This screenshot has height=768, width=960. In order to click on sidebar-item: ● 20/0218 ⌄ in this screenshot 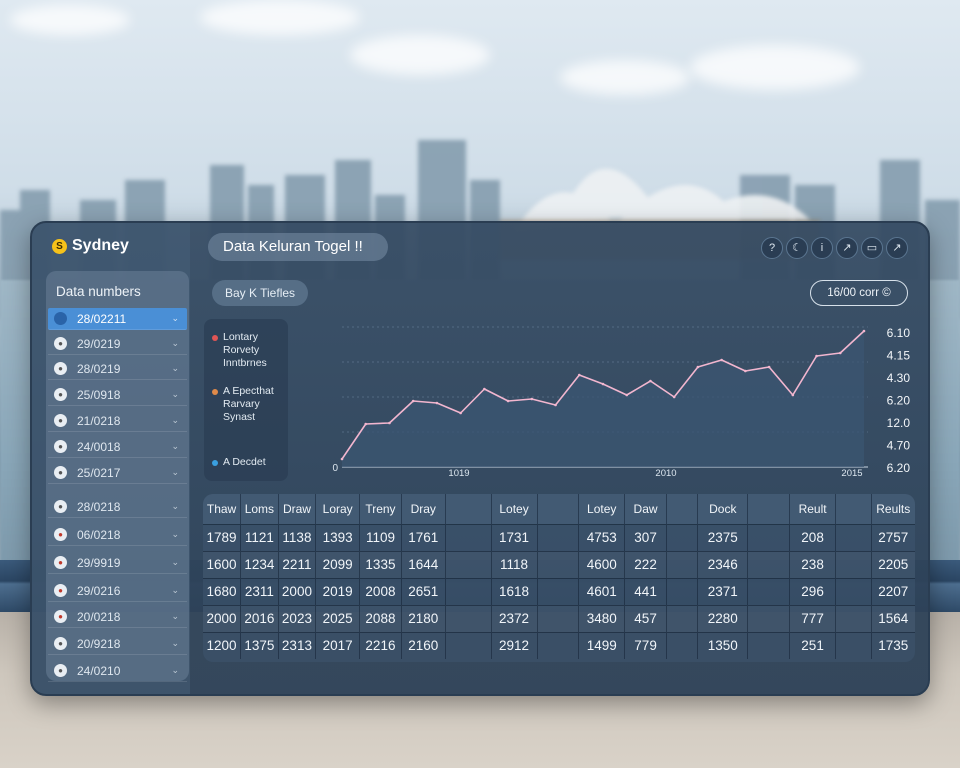, I will do `click(117, 617)`.